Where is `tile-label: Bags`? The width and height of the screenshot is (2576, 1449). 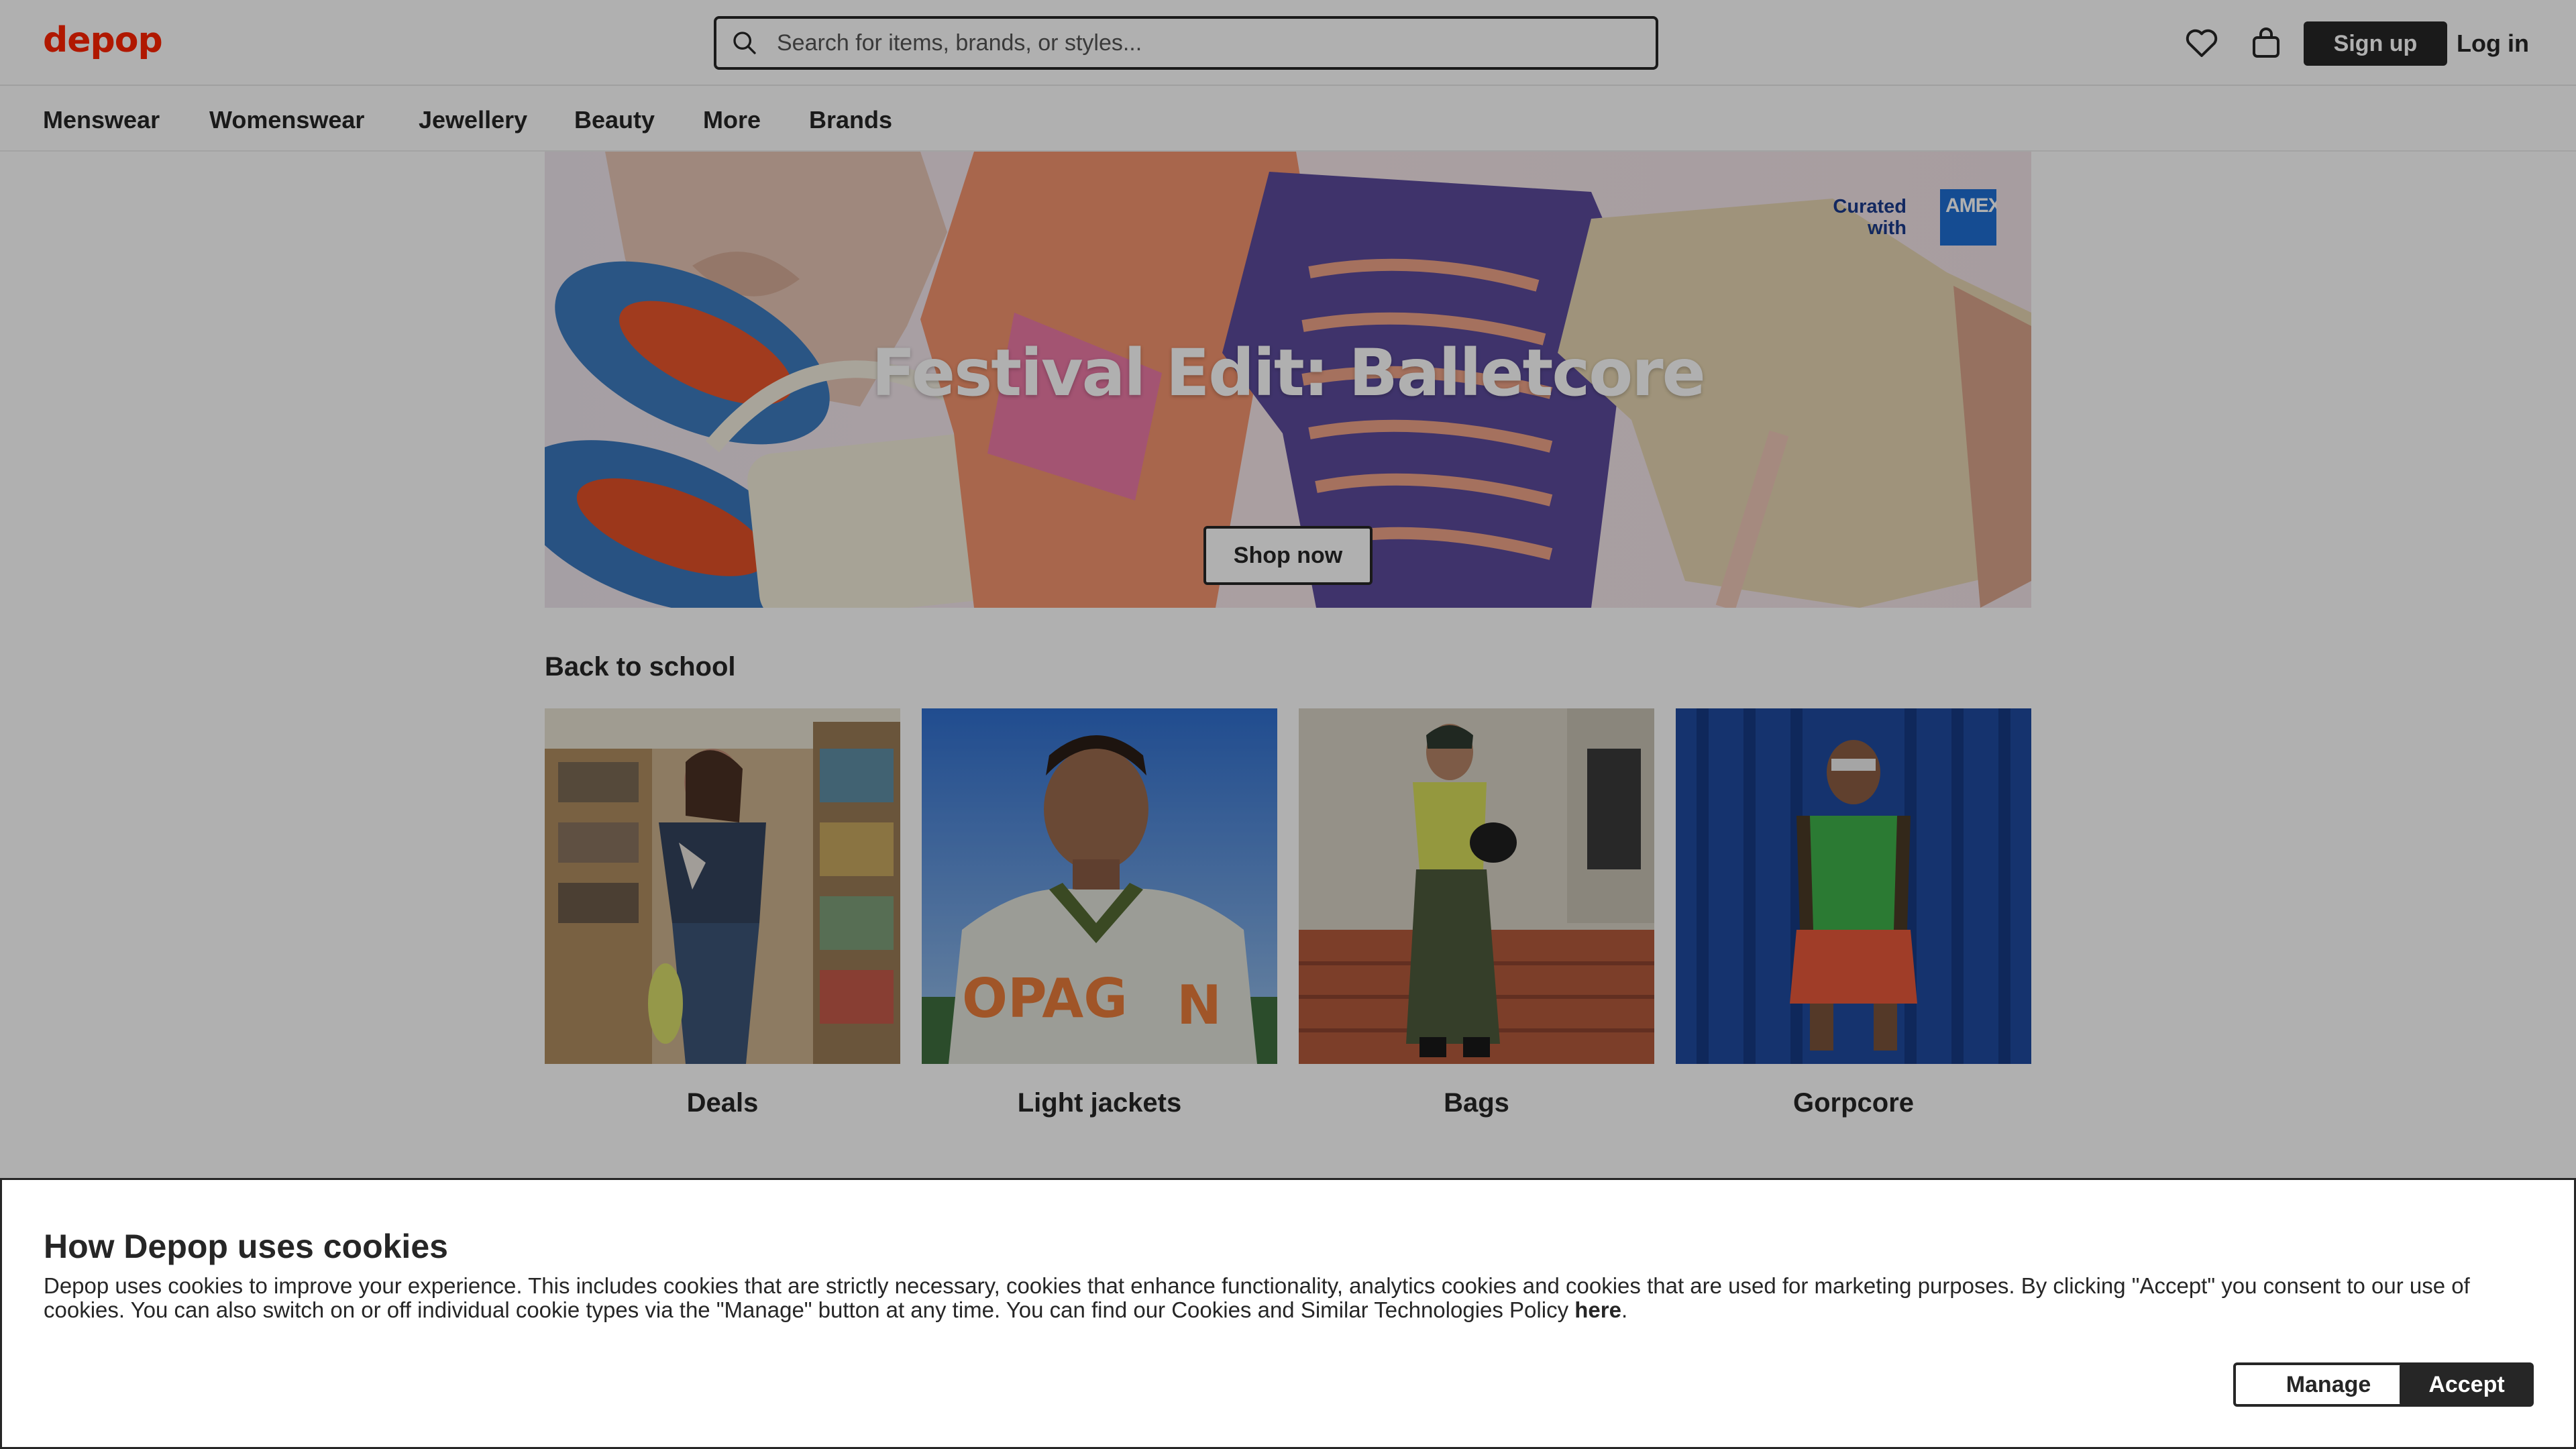
tile-label: Bags is located at coordinates (1476, 1103).